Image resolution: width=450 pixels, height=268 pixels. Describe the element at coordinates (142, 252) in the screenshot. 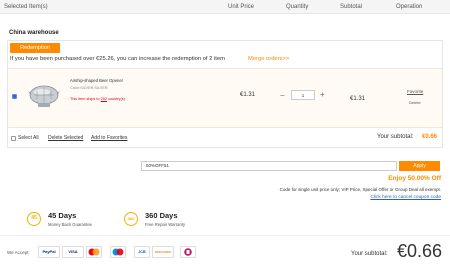

I see `jcb-icon: JCB` at that location.